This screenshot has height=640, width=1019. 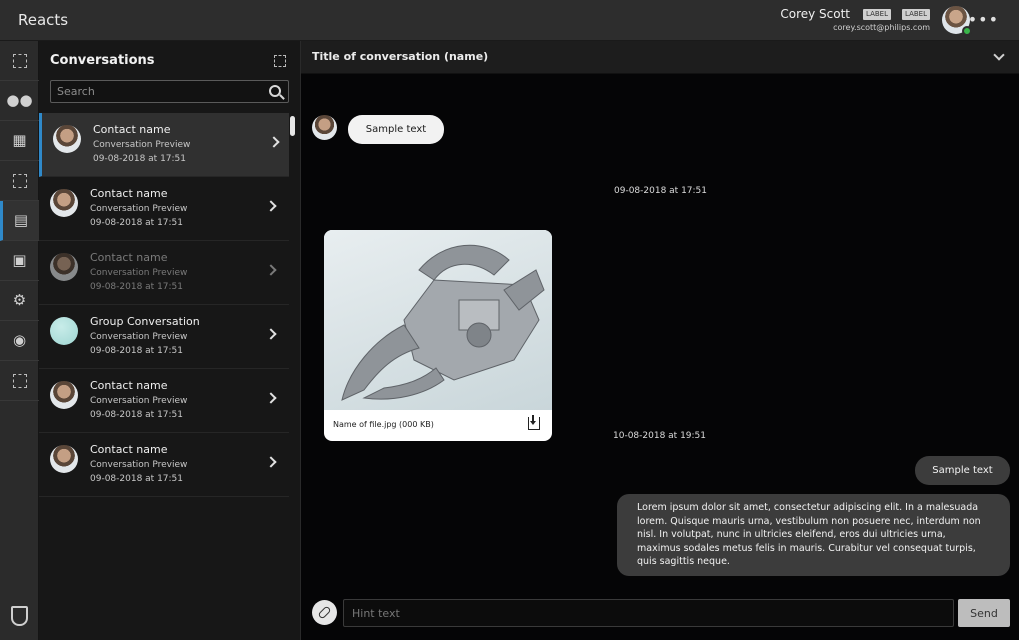 I want to click on nav-rail: ●● ▦ ▤ ▣ ⚙ ◉, so click(x=19, y=340).